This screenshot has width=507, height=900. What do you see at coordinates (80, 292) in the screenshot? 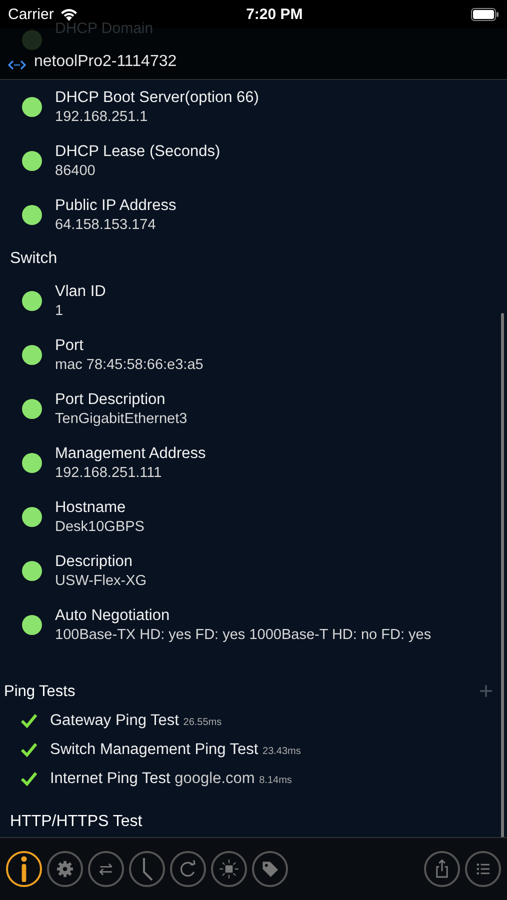
I see `item-label: Vlan ID` at bounding box center [80, 292].